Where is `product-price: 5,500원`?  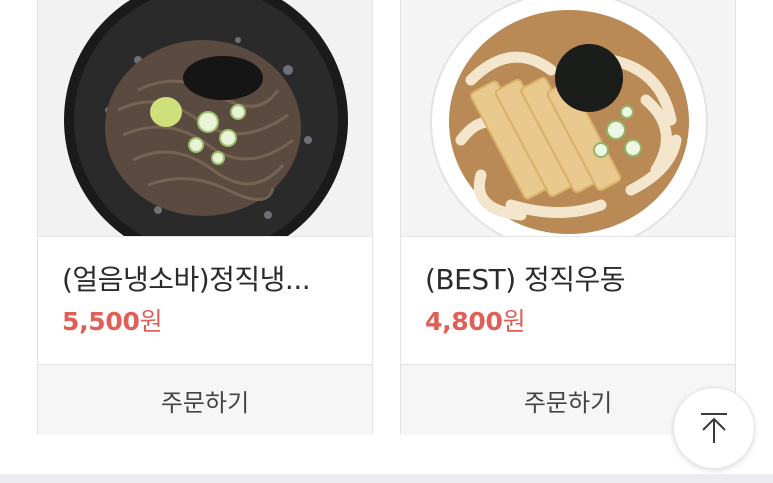 product-price: 5,500원 is located at coordinates (217, 322).